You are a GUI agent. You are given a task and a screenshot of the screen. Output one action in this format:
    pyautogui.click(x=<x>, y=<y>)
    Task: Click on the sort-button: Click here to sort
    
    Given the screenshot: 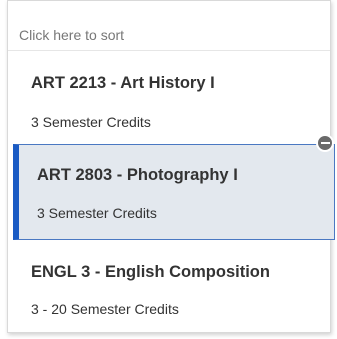 What is the action you would take?
    pyautogui.click(x=169, y=26)
    